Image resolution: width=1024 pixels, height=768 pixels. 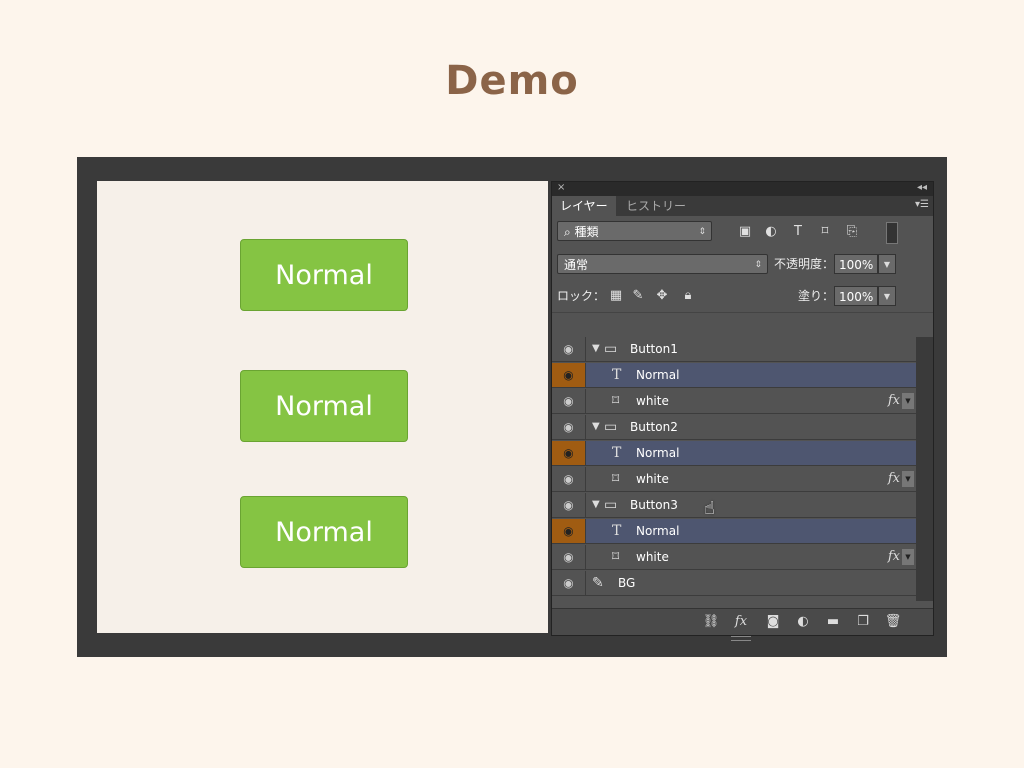 I want to click on opacity-label: 不透明度：, so click(x=804, y=264).